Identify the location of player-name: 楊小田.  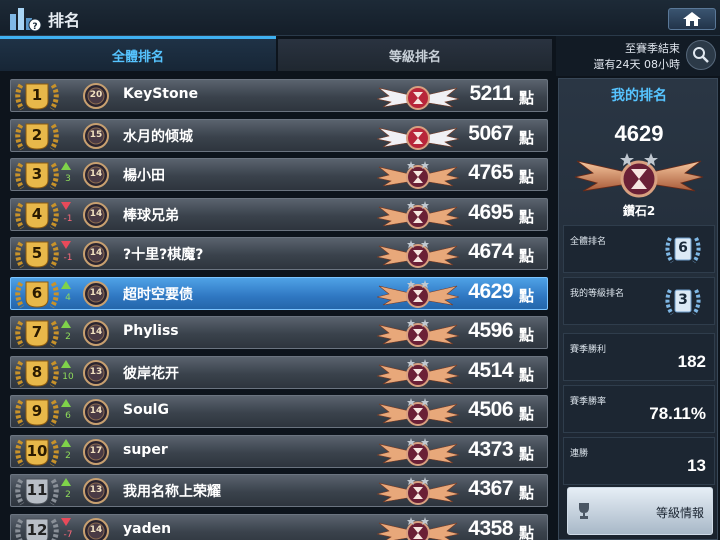
(144, 176).